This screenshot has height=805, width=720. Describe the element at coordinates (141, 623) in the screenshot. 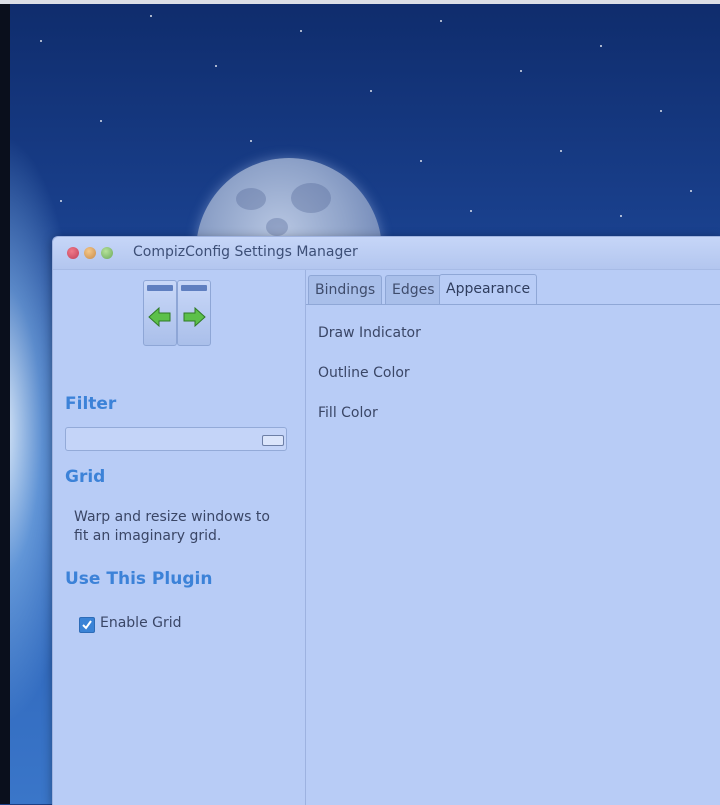

I see `enable-plugin-label: Enable Grid` at that location.